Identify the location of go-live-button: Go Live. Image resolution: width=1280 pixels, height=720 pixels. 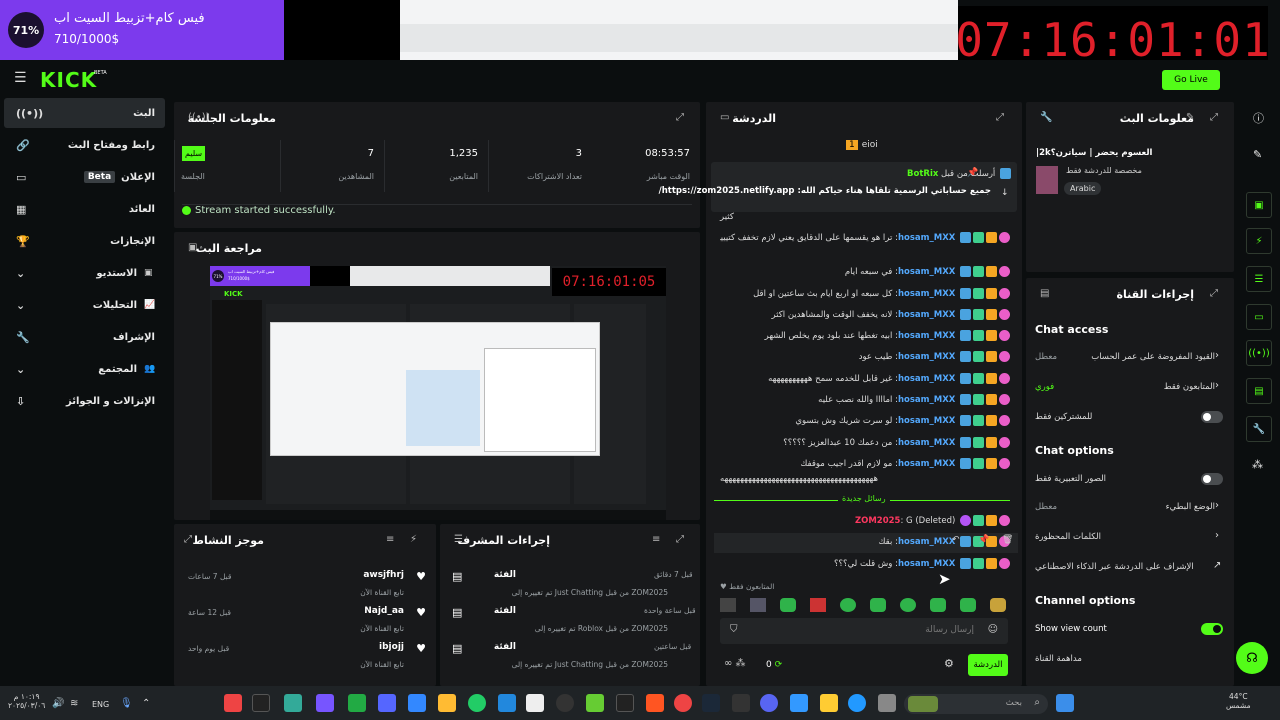
(1191, 80).